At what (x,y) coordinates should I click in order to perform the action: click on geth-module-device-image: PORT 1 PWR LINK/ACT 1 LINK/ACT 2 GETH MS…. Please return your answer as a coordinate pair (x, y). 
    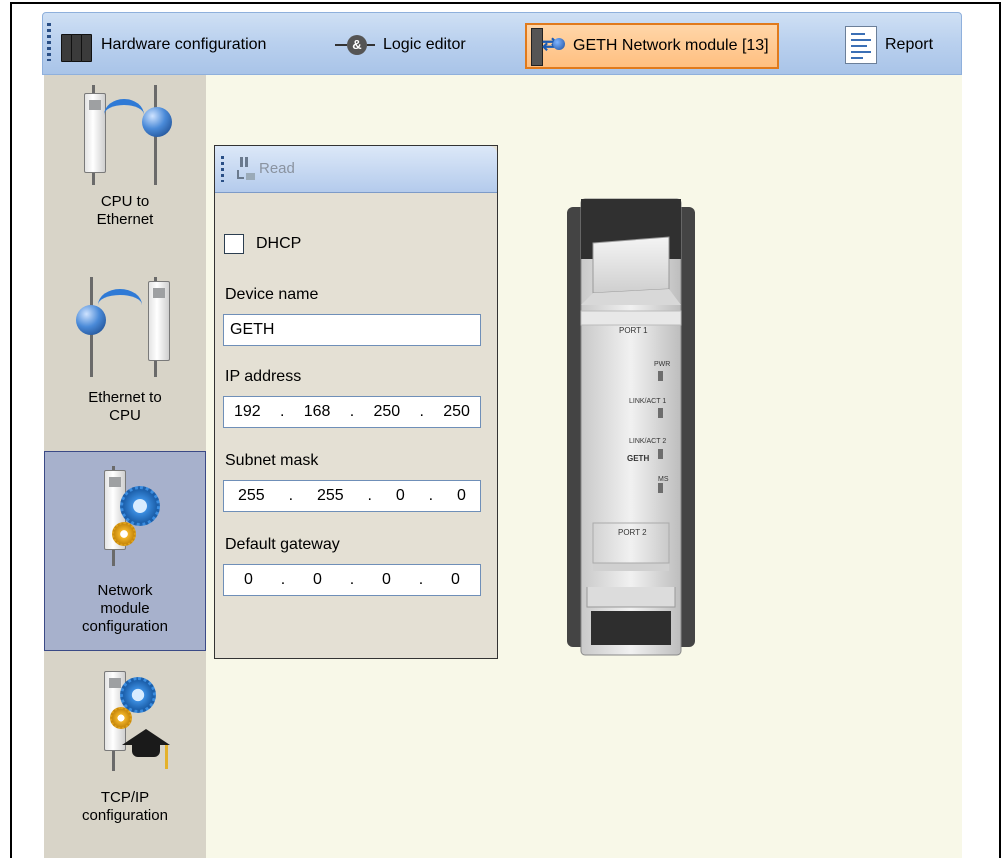
    Looking at the image, I should click on (631, 427).